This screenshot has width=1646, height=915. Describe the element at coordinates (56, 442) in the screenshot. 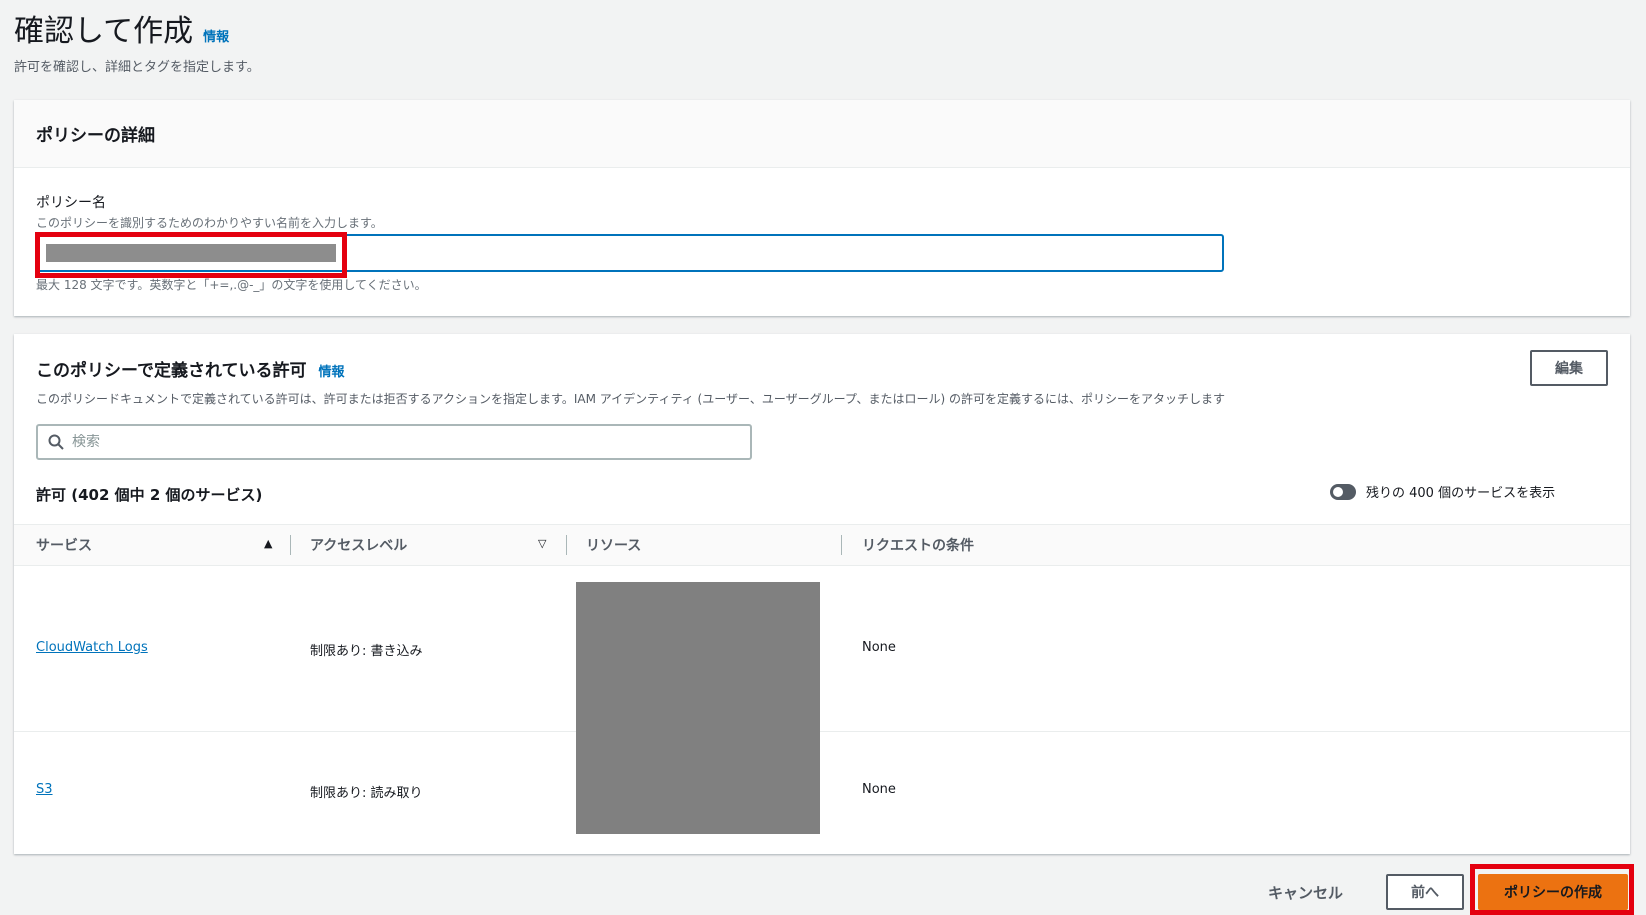

I see `search-icon` at that location.